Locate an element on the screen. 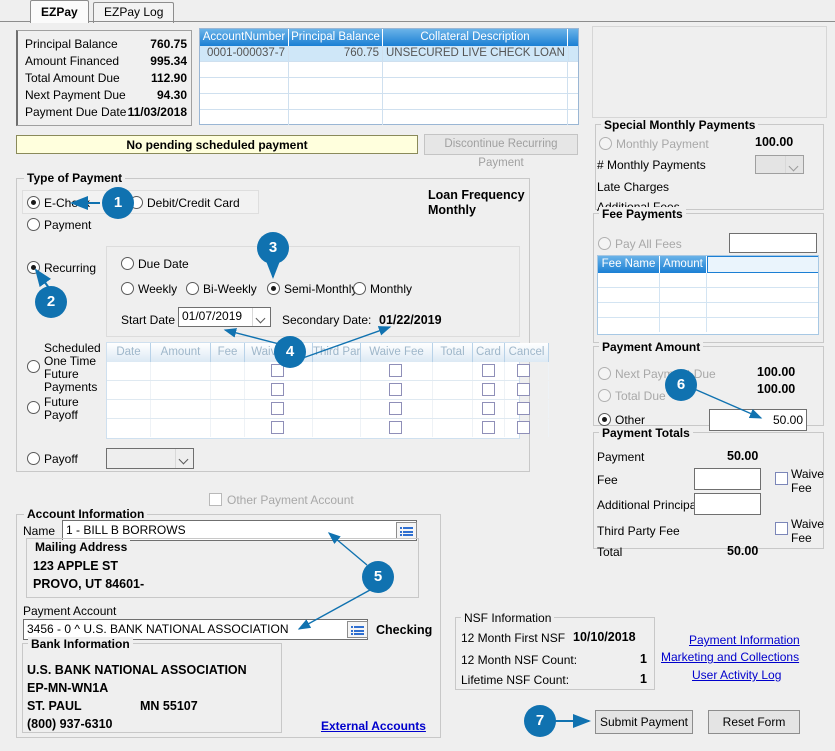 The image size is (835, 751). due-date-label: Due Date is located at coordinates (163, 264).